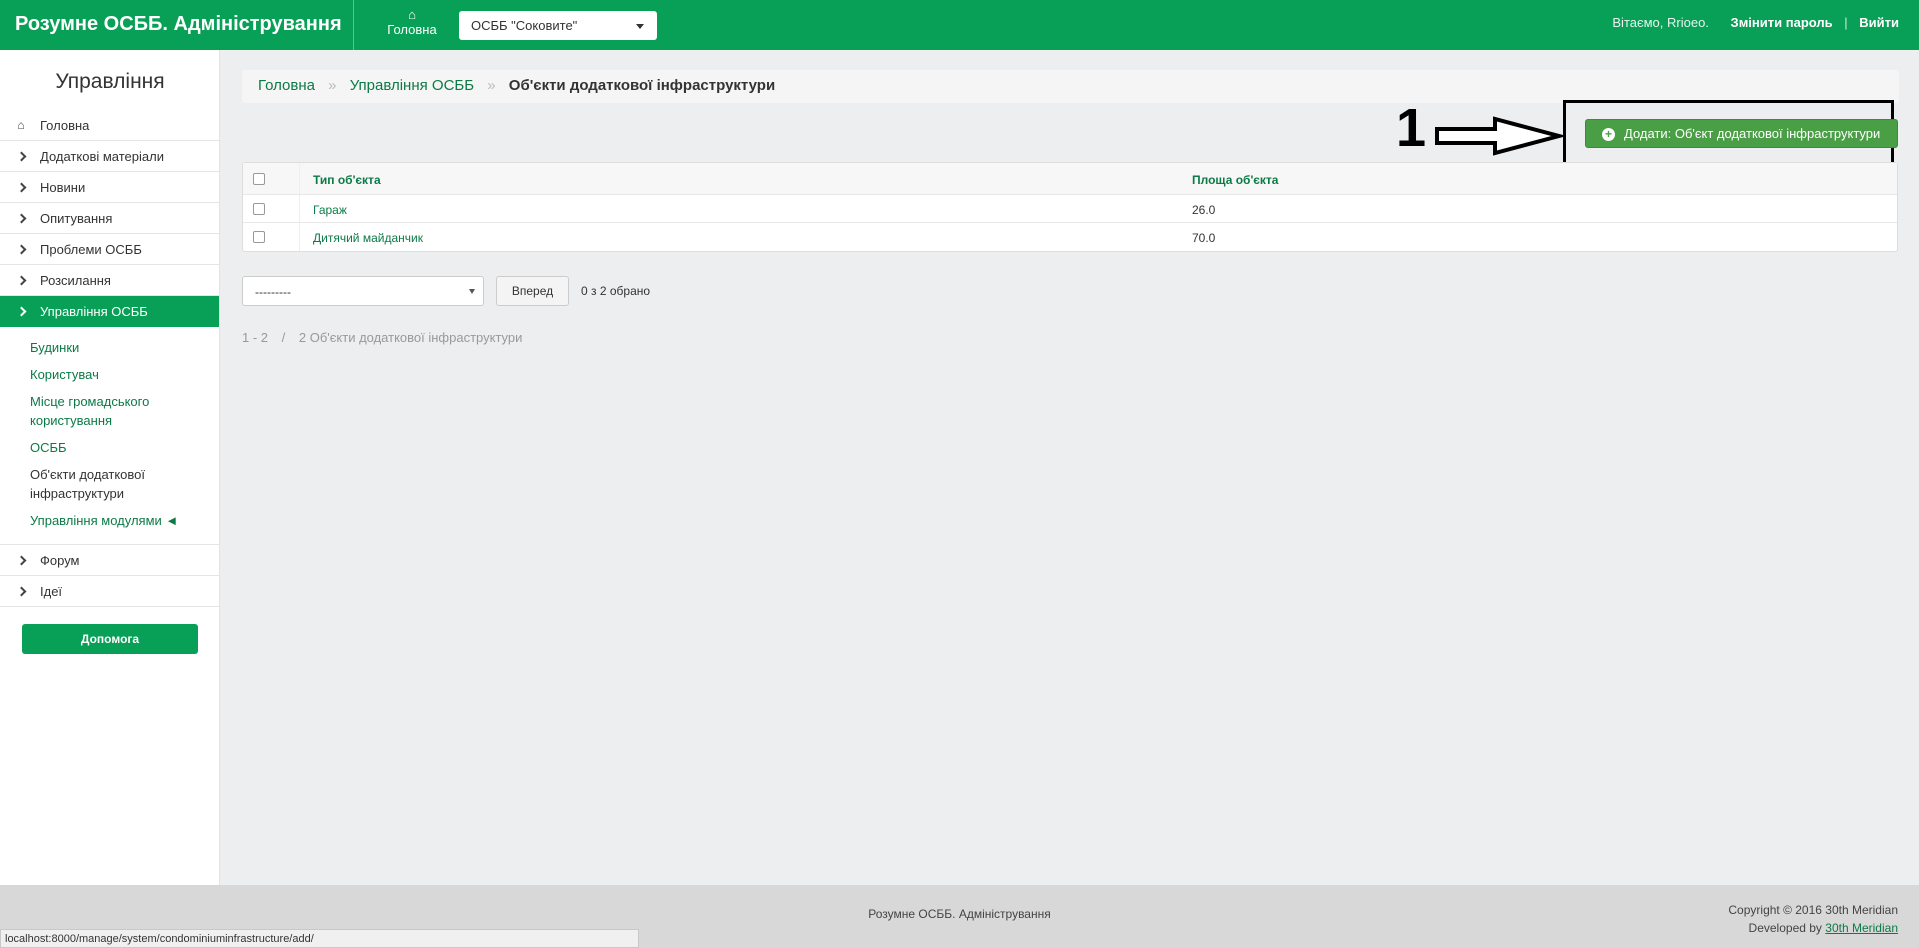  Describe the element at coordinates (1785, 928) in the screenshot. I see `footer-developed-label: Developed by` at that location.